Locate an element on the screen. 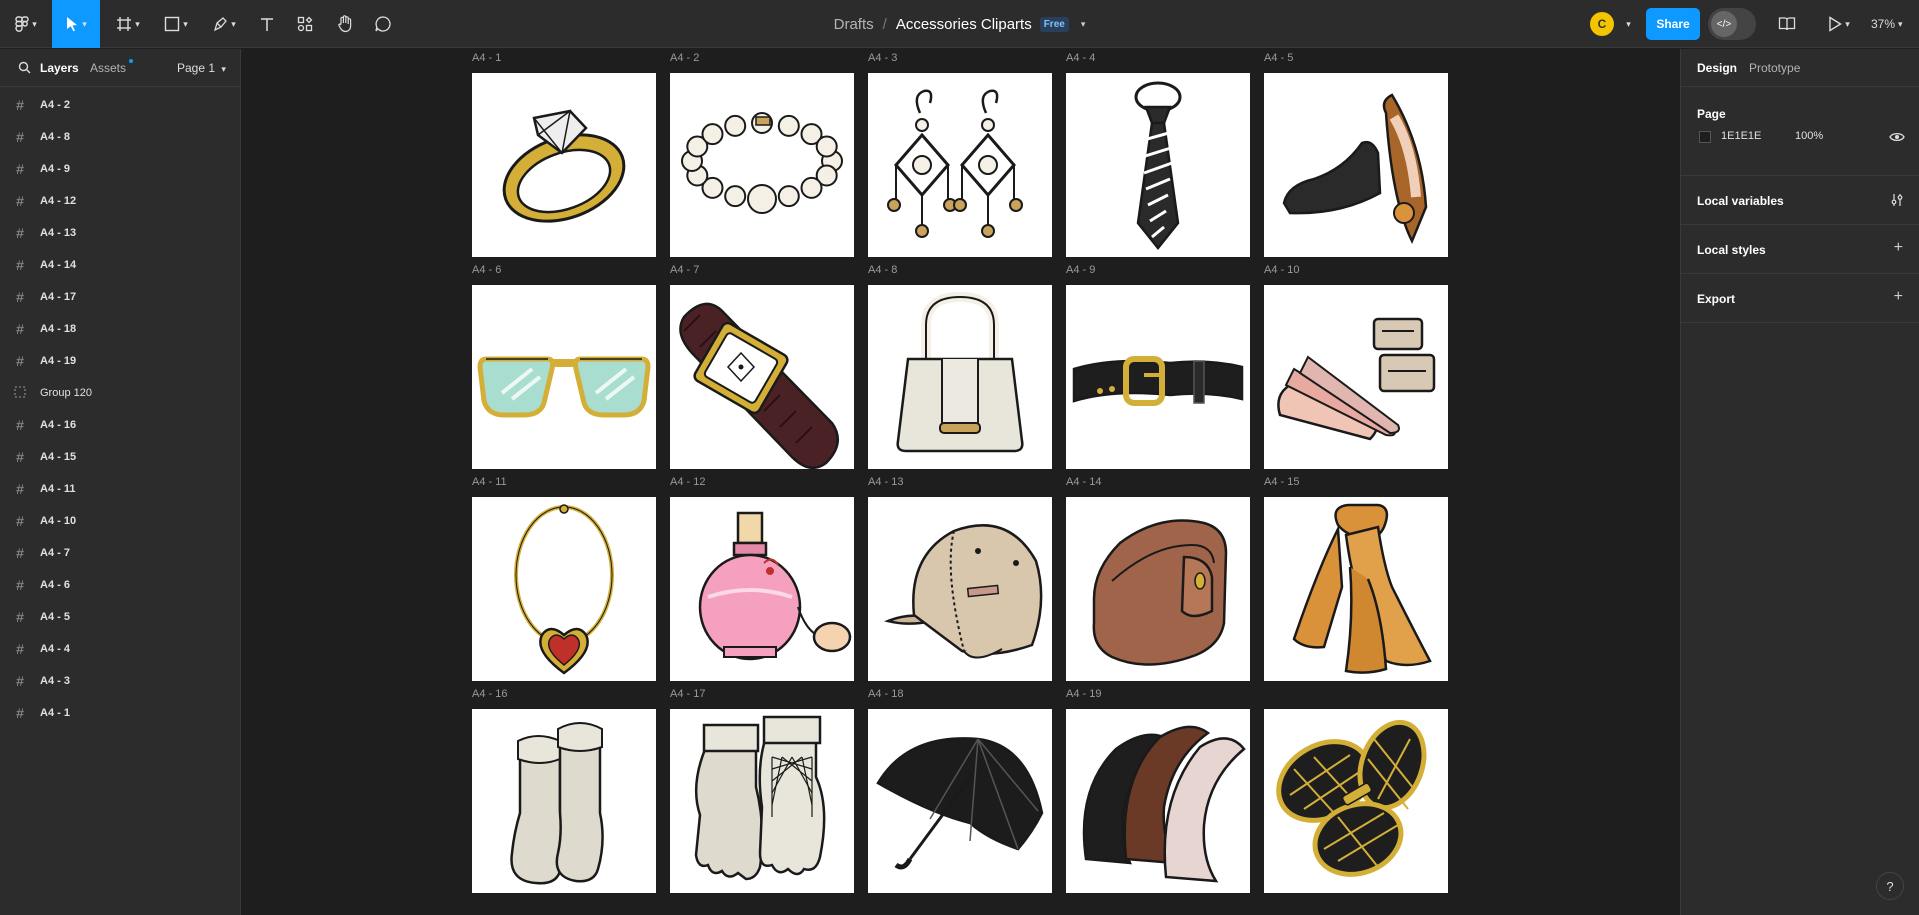 The height and width of the screenshot is (915, 1919). frame-label: A4 - 6 is located at coordinates (486, 270).